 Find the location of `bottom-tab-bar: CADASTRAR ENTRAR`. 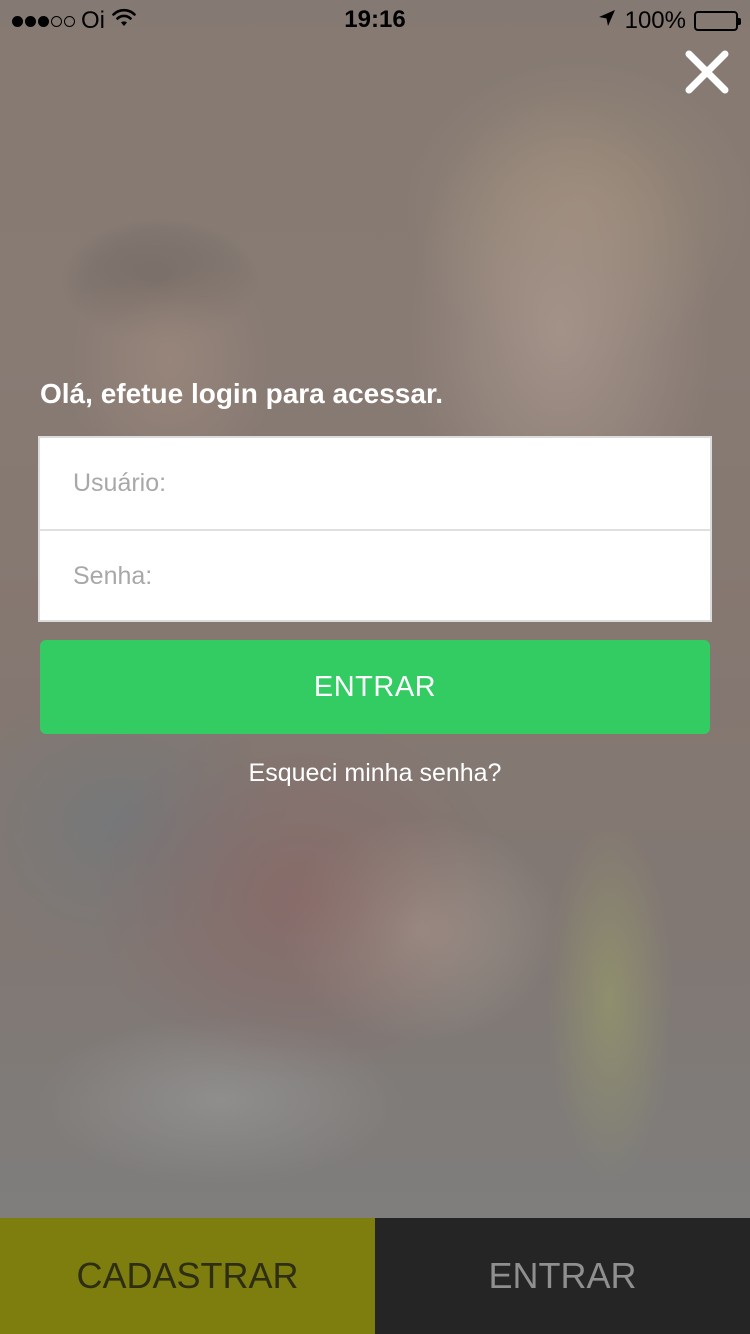

bottom-tab-bar: CADASTRAR ENTRAR is located at coordinates (375, 1276).